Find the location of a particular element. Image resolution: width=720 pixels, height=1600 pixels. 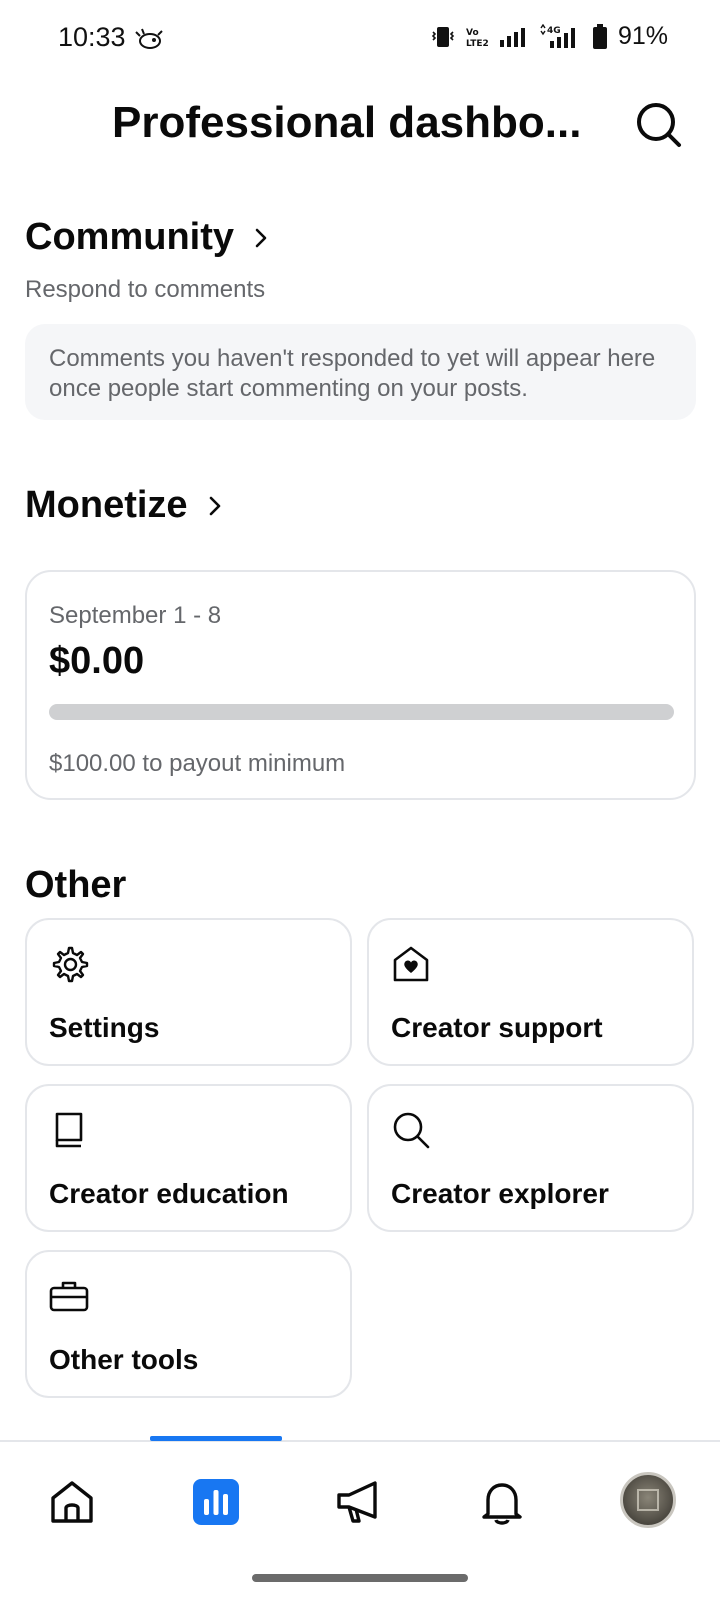

monetize-section-header: Monetize is located at coordinates (124, 505).